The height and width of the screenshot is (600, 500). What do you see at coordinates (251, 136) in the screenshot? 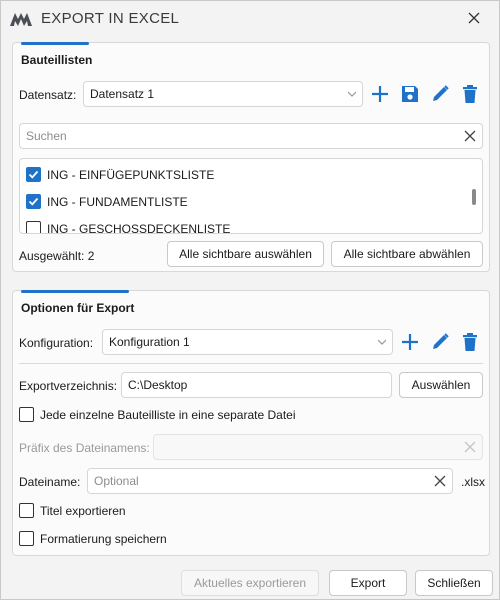
I see `search-input: Suchen` at bounding box center [251, 136].